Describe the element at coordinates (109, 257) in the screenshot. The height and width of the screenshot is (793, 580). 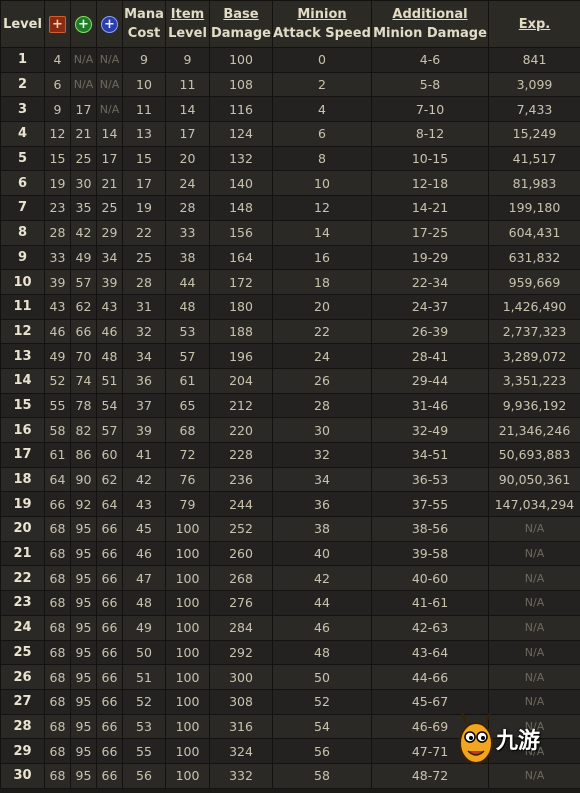
I see `cell-intelligence: 34` at that location.